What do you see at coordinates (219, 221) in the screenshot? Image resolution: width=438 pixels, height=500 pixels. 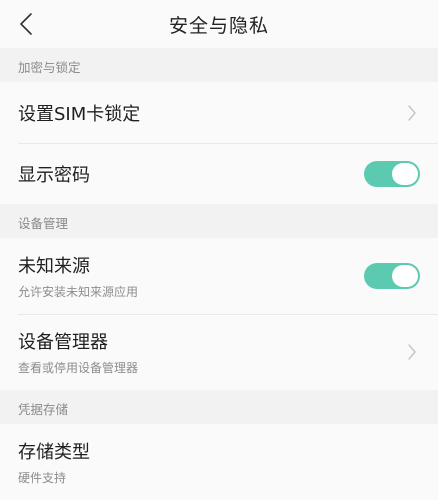 I see `section-label-device-management: 设备管理` at bounding box center [219, 221].